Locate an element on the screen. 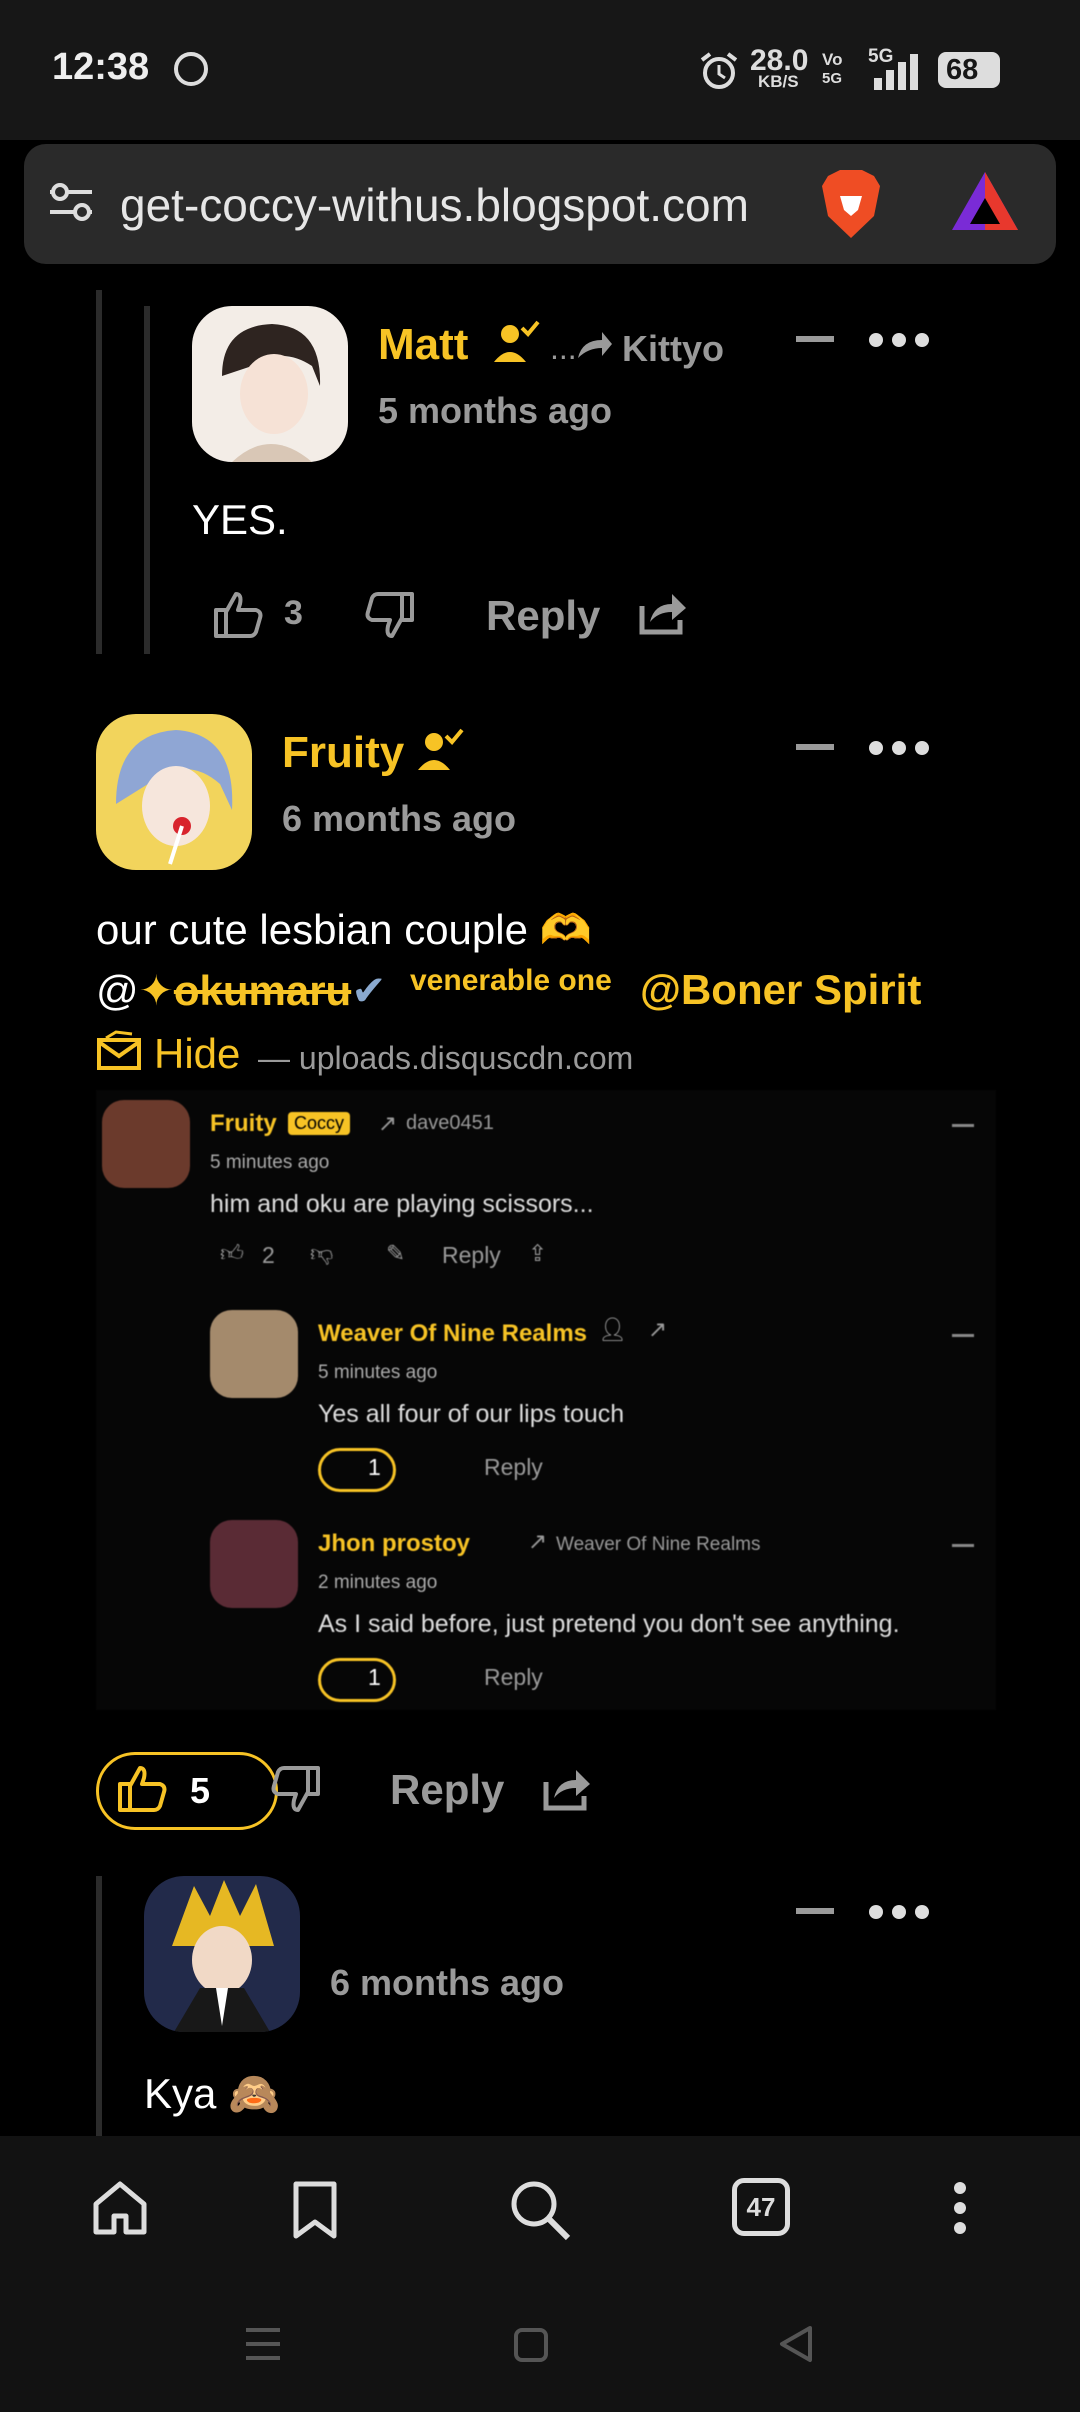  embedded-reply-to: Weaver Of Nine Realms is located at coordinates (658, 1544).